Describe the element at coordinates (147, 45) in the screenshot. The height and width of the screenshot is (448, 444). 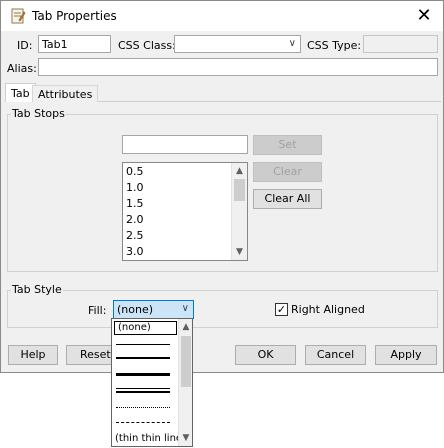
I see `css-class-label: CSS Class:` at that location.